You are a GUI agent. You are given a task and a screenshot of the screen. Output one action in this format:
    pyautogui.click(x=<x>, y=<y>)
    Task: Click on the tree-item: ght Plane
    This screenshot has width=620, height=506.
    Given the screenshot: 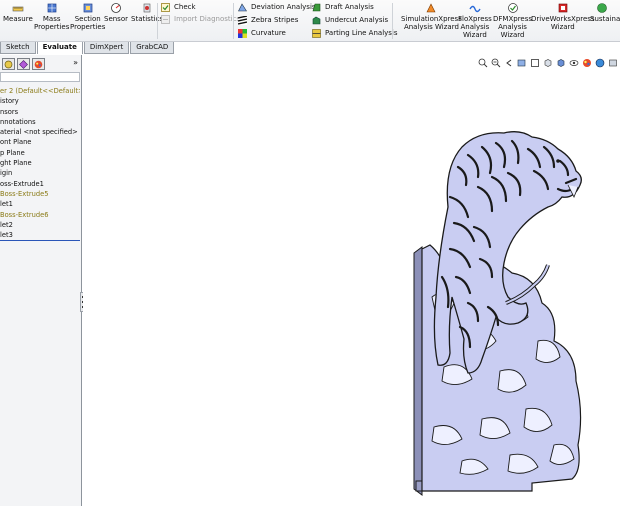 What is the action you would take?
    pyautogui.click(x=40, y=163)
    